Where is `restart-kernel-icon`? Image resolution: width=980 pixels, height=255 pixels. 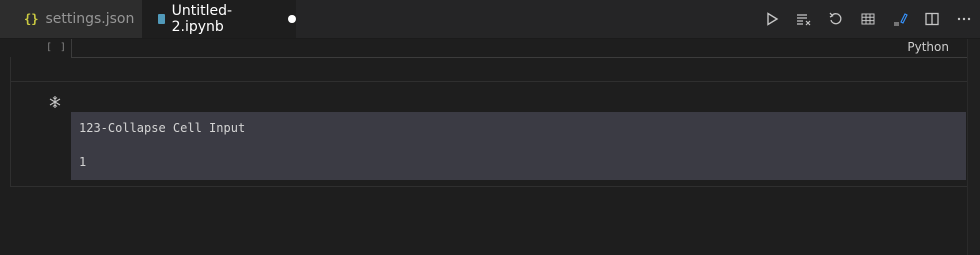
restart-kernel-icon is located at coordinates (836, 19).